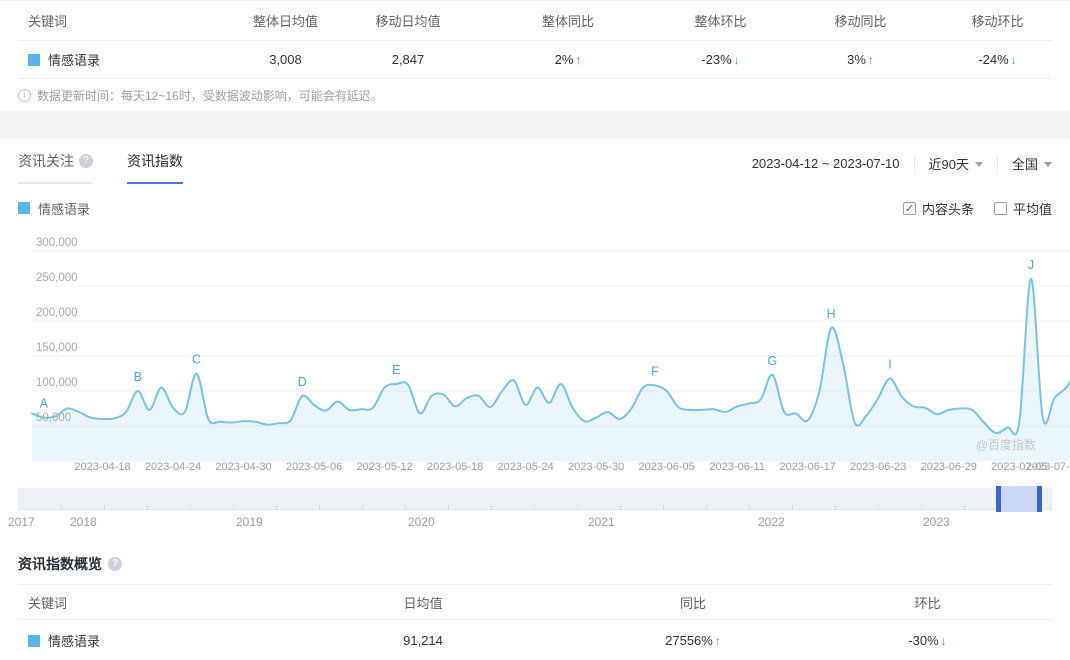  I want to click on down-arrow-icon: ↓, so click(943, 641).